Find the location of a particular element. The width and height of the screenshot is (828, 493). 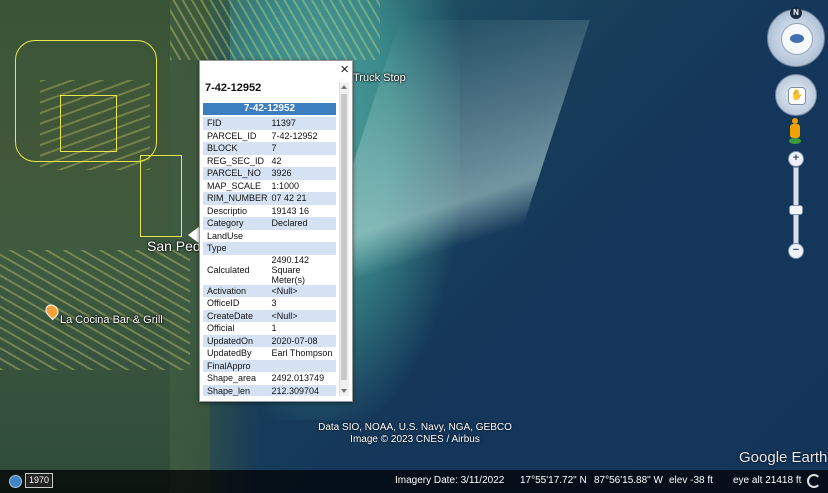

attribute-row: Type is located at coordinates (269, 248).